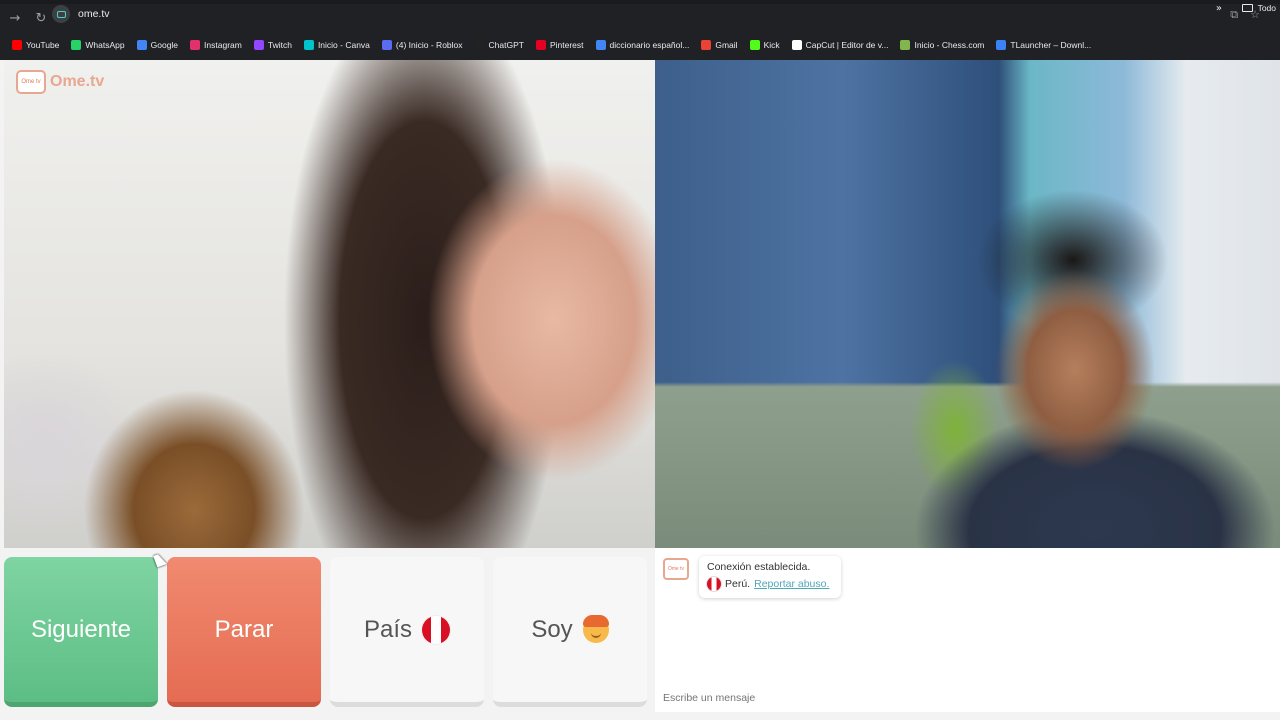 This screenshot has height=720, width=1280. I want to click on reload-icon: ↻, so click(41, 18).